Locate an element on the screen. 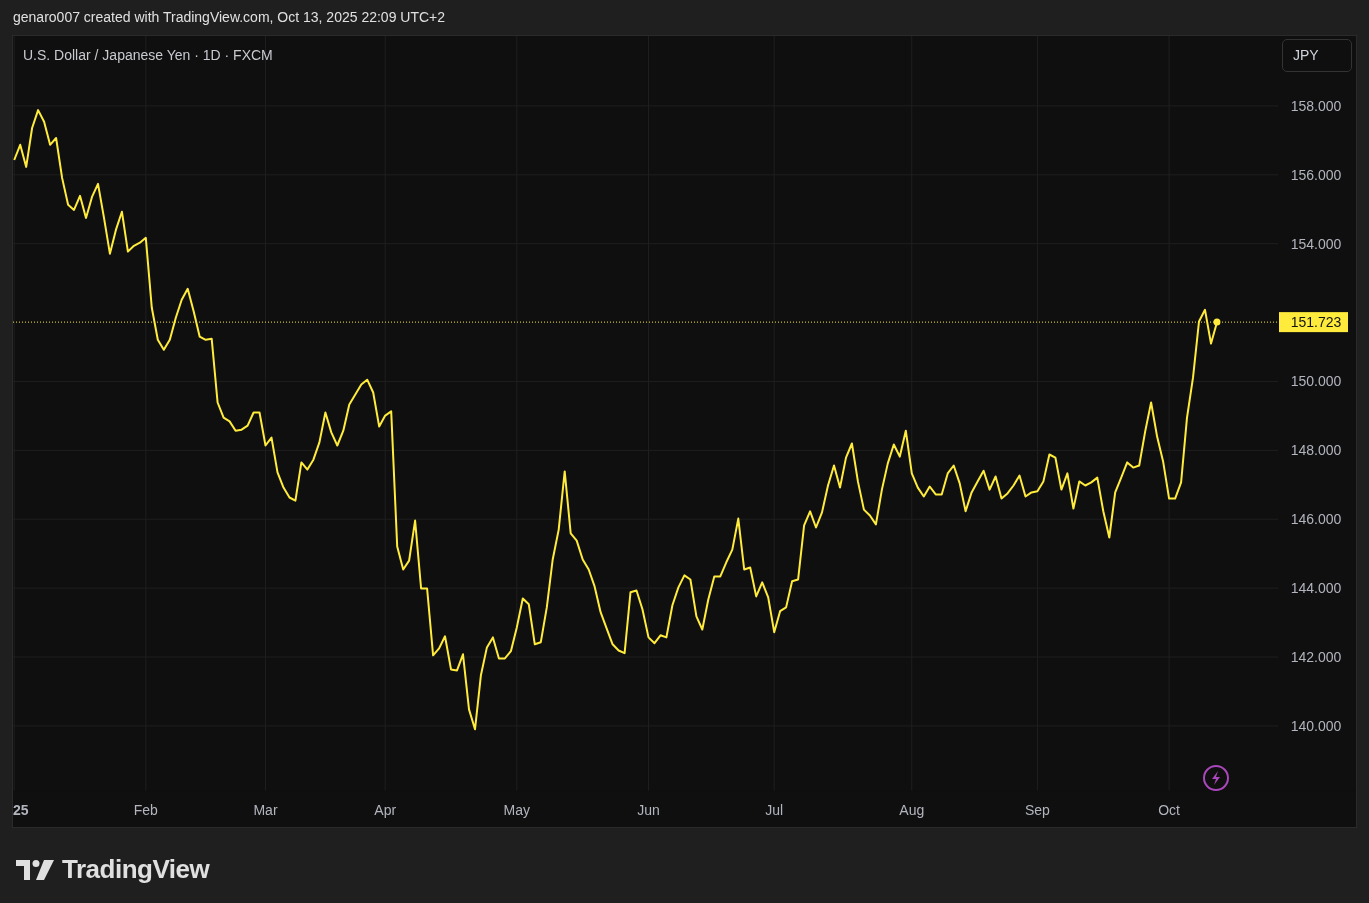 This screenshot has width=1369, height=903. price-axis-label: 158.000 is located at coordinates (1316, 105).